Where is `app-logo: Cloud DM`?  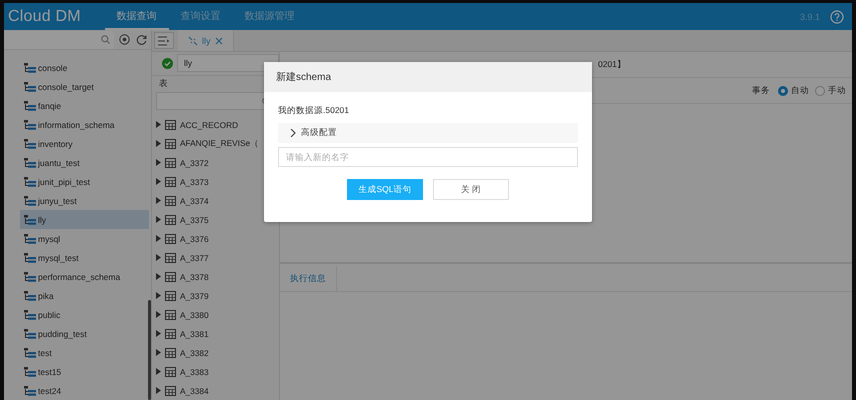
app-logo: Cloud DM is located at coordinates (44, 17).